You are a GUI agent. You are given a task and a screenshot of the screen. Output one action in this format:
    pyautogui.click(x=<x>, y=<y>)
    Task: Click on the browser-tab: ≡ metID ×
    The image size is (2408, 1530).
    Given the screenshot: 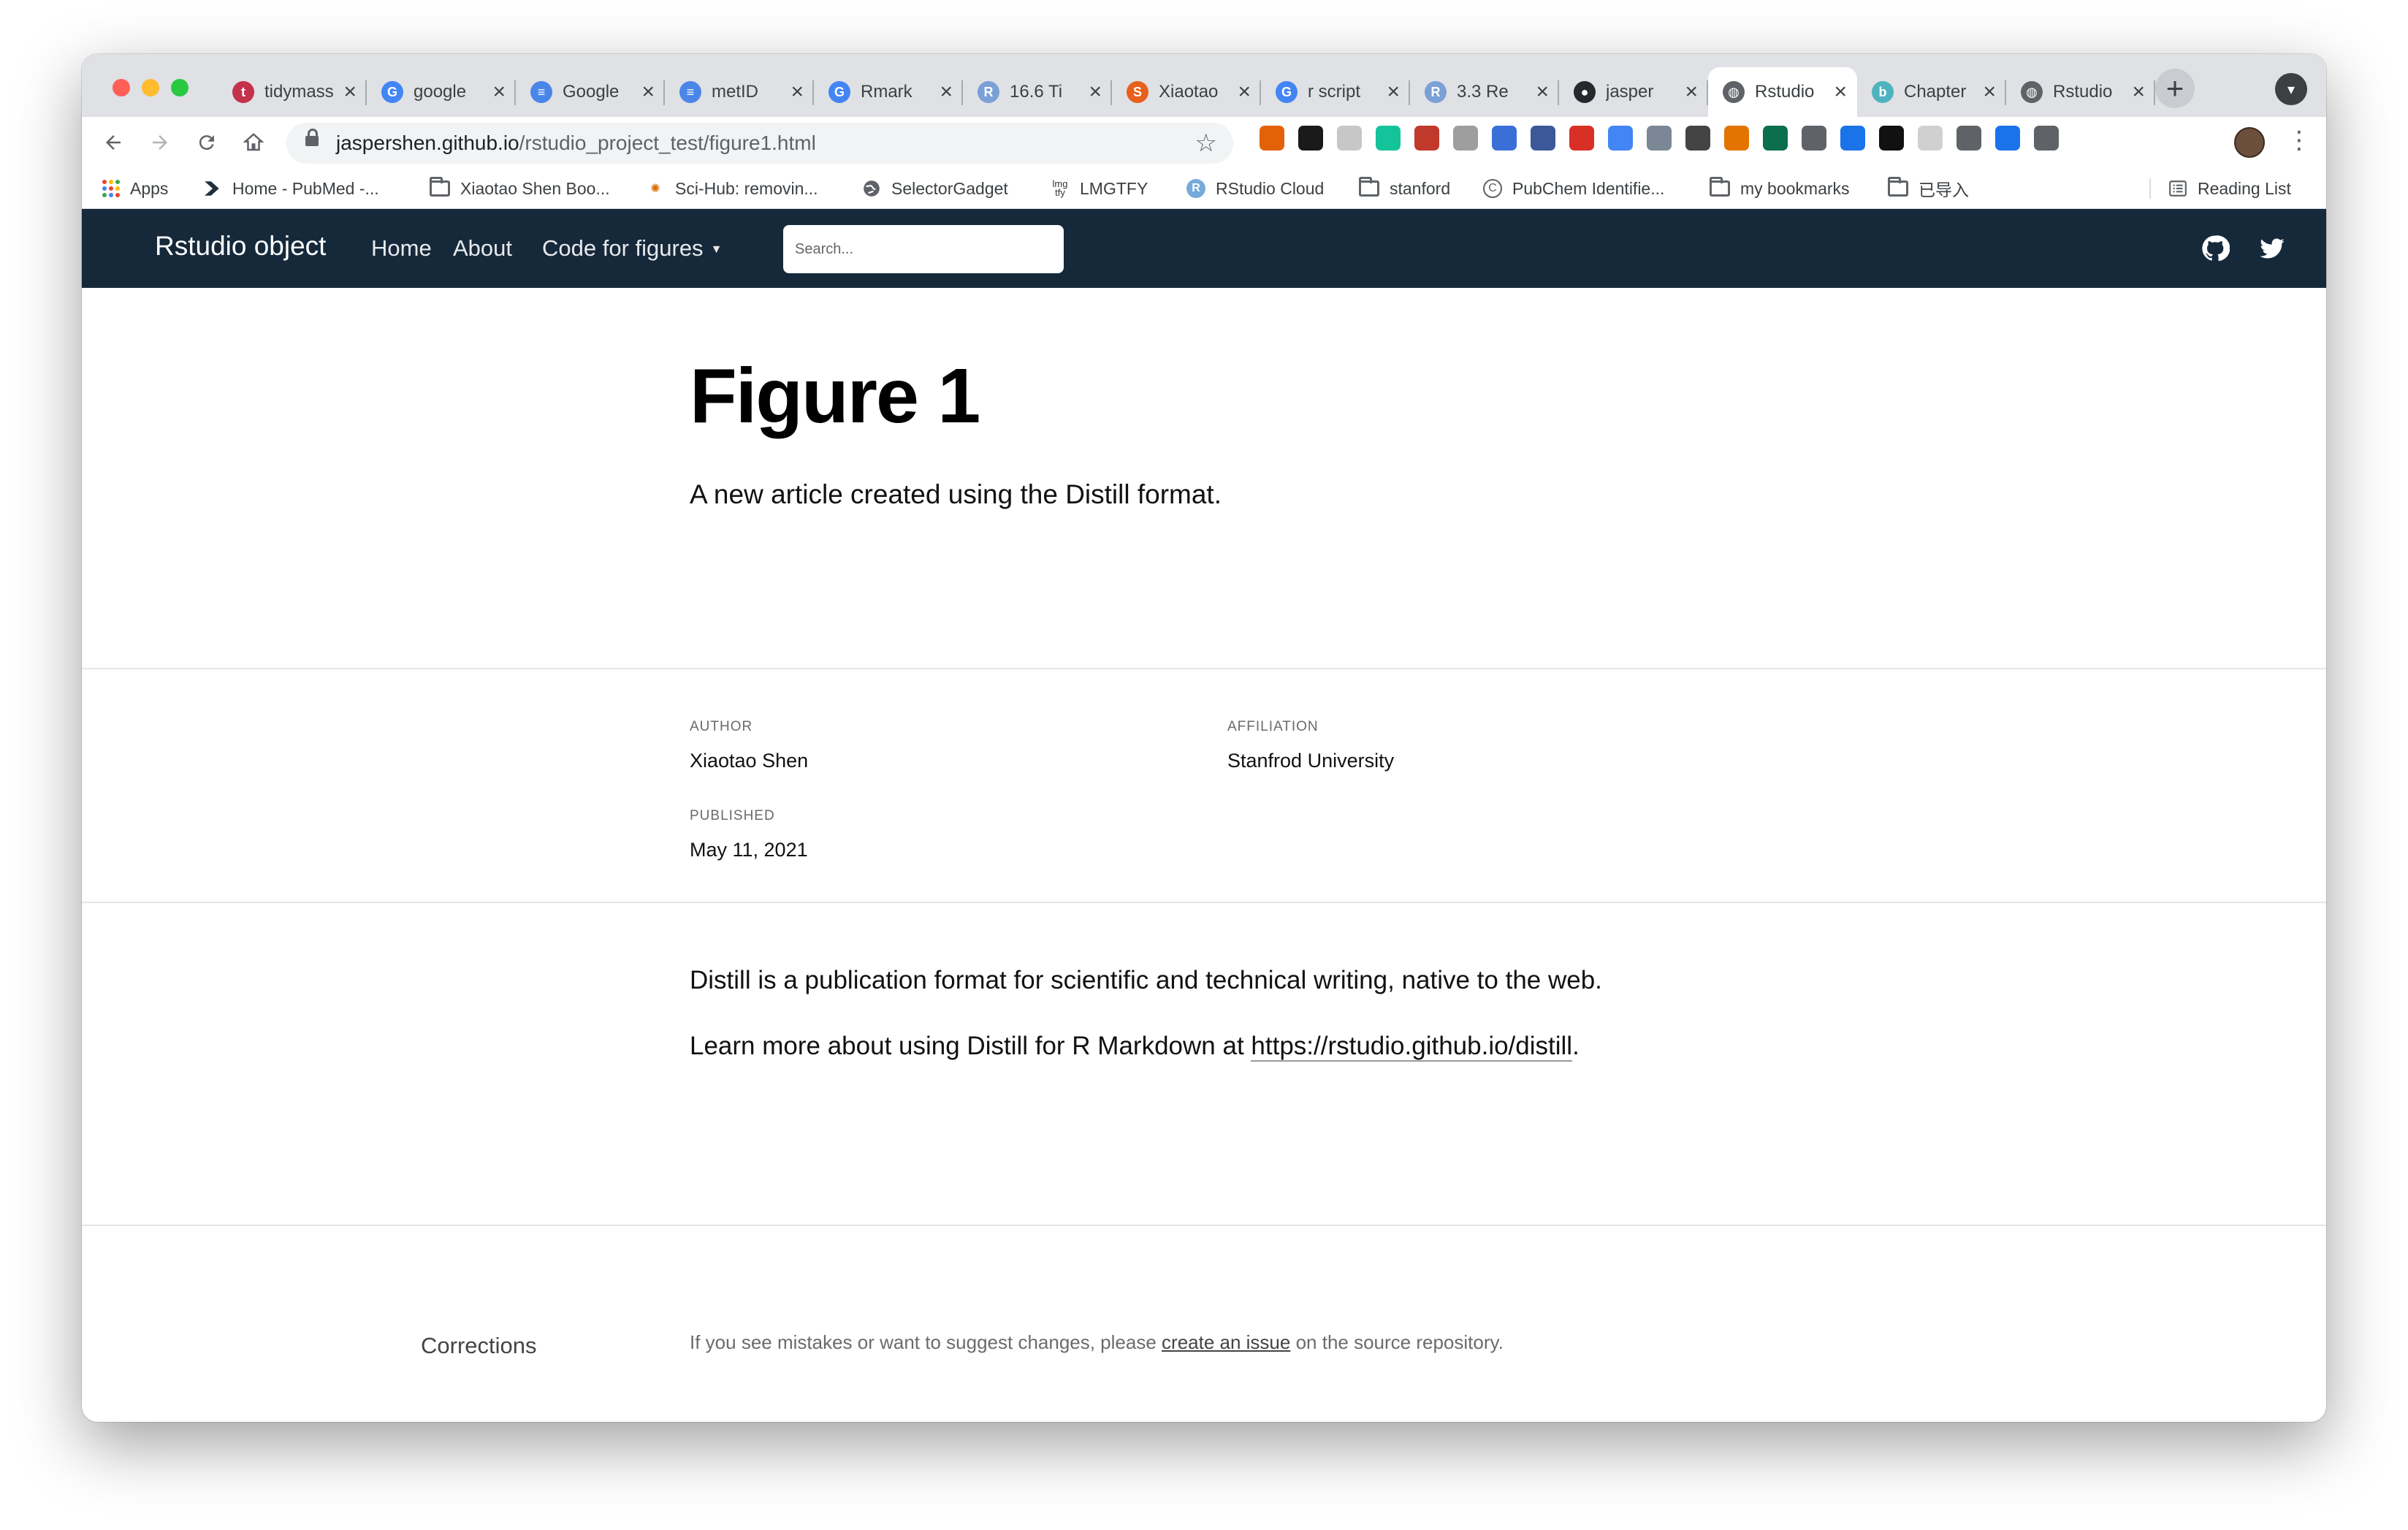 What is the action you would take?
    pyautogui.click(x=740, y=92)
    